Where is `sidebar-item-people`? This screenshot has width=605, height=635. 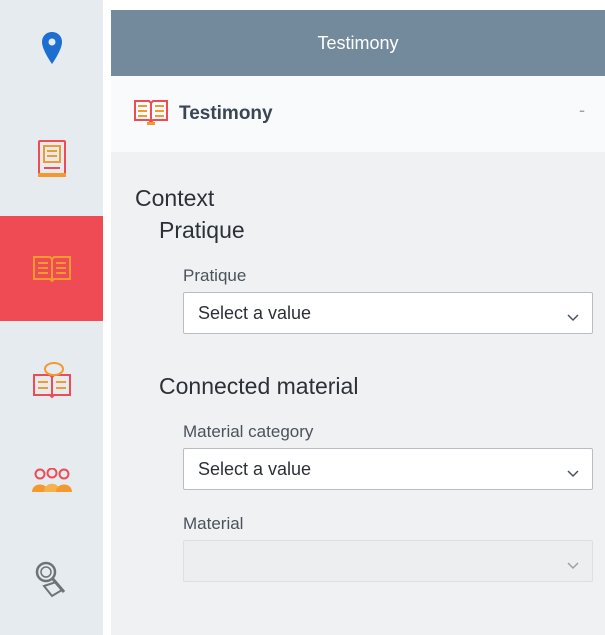
sidebar-item-people is located at coordinates (51, 481).